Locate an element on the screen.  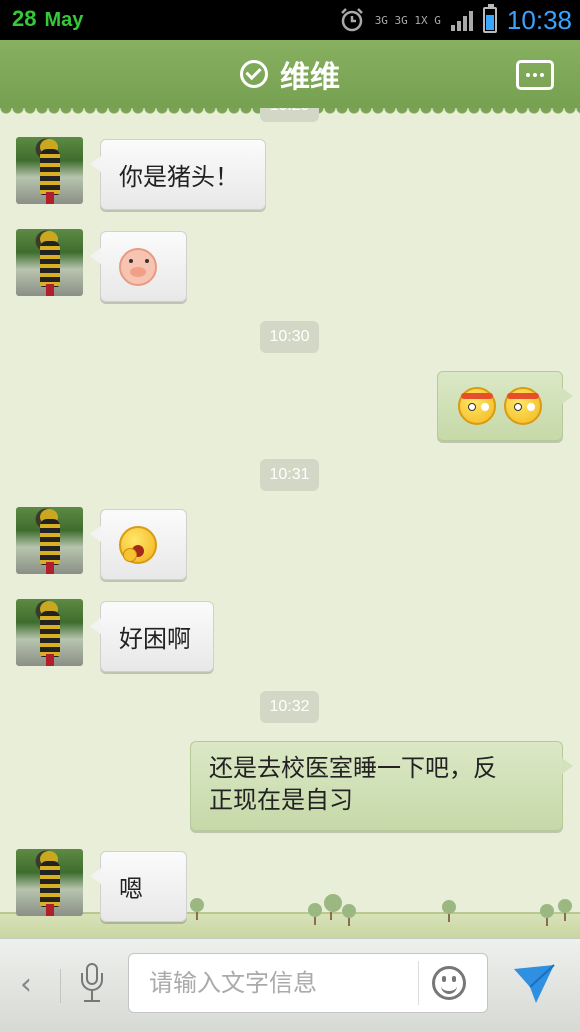
verified-check-icon is located at coordinates (254, 74).